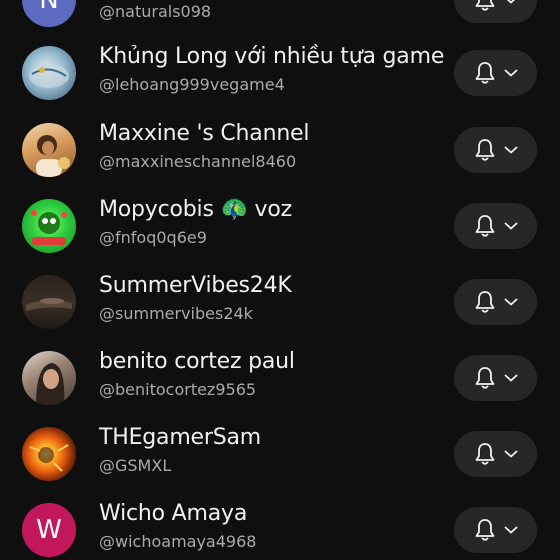 Image resolution: width=560 pixels, height=560 pixels. I want to click on channel-handle: @GSMXL, so click(135, 465).